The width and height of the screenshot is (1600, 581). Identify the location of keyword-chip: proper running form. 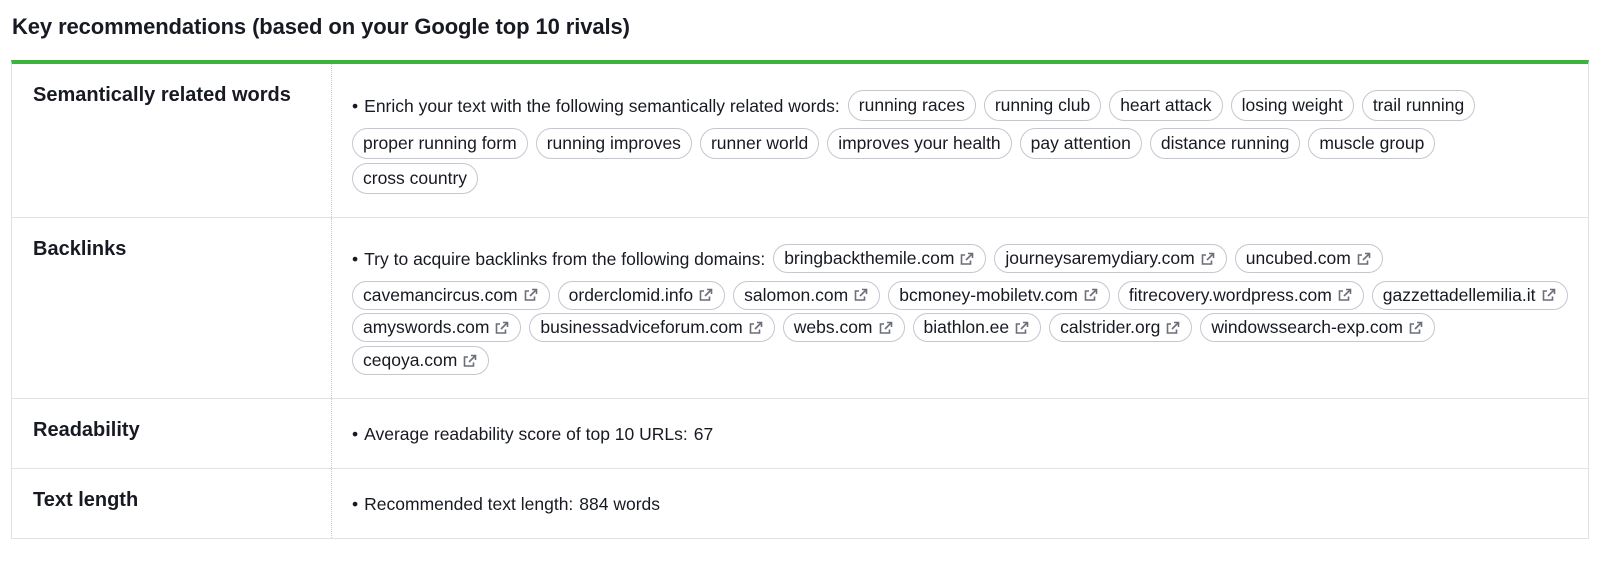
(440, 144).